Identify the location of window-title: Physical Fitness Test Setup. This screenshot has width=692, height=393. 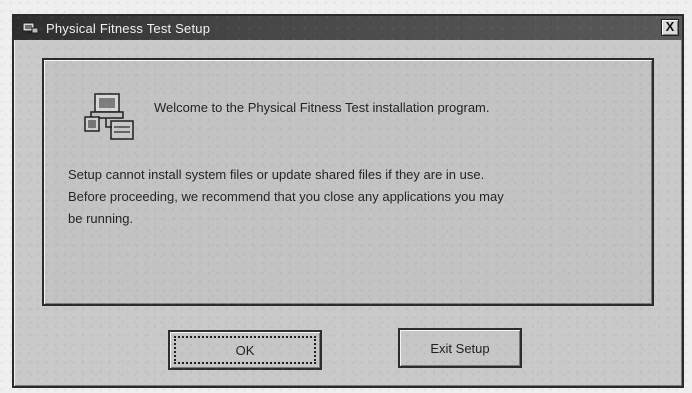
(128, 28).